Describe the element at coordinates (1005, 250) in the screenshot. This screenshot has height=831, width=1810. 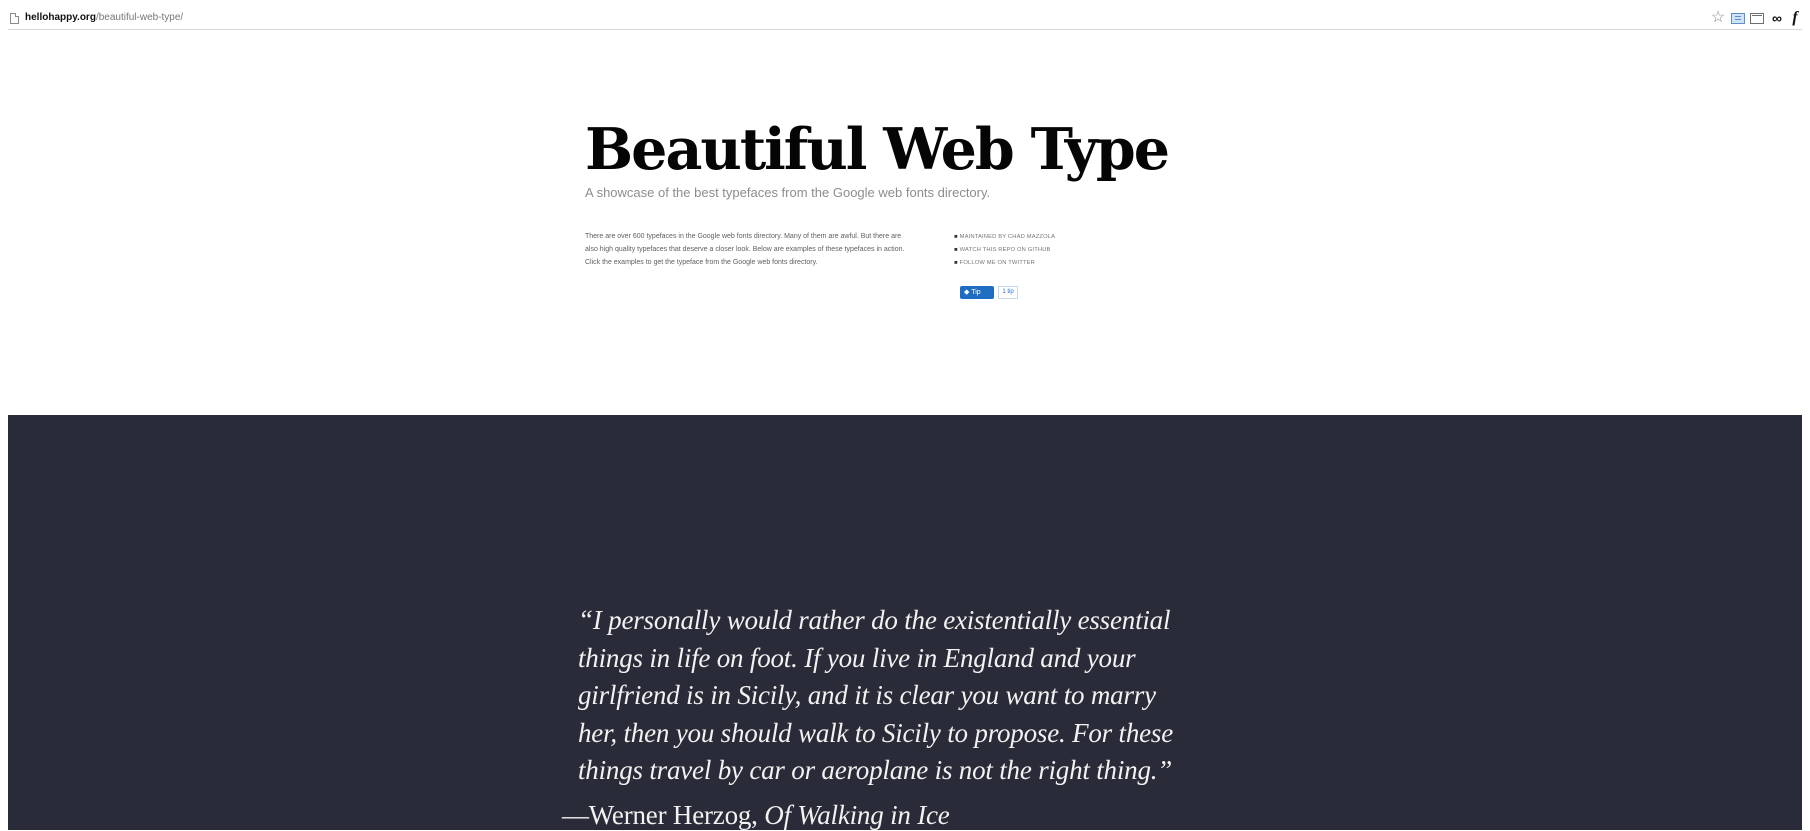
I see `github-link-label: WATCH THIS REPO ON GITHUB` at that location.